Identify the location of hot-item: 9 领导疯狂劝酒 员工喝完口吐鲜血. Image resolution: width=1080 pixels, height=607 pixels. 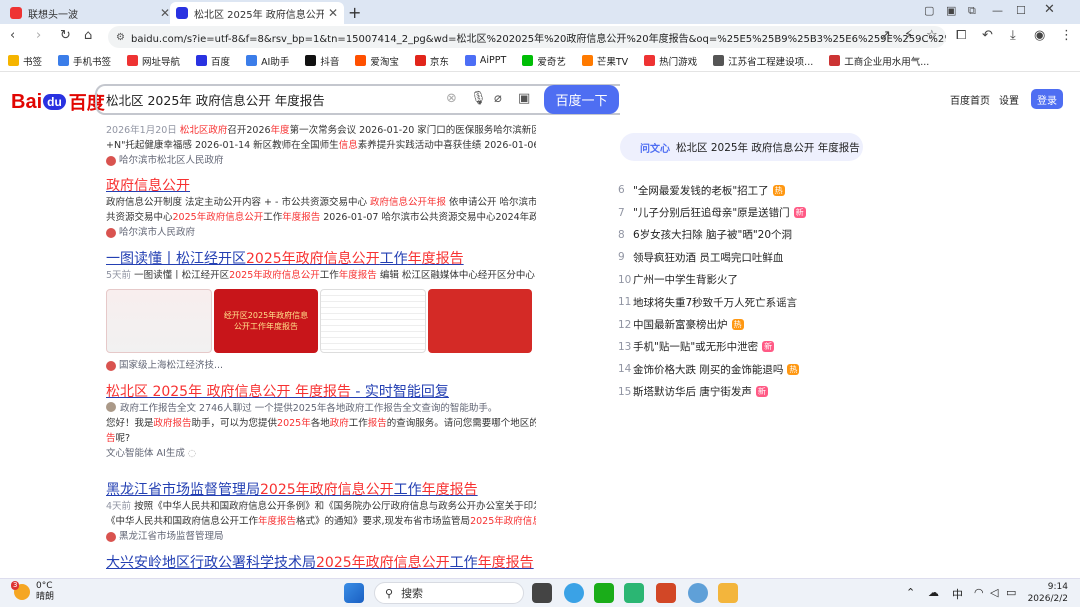
(768, 257).